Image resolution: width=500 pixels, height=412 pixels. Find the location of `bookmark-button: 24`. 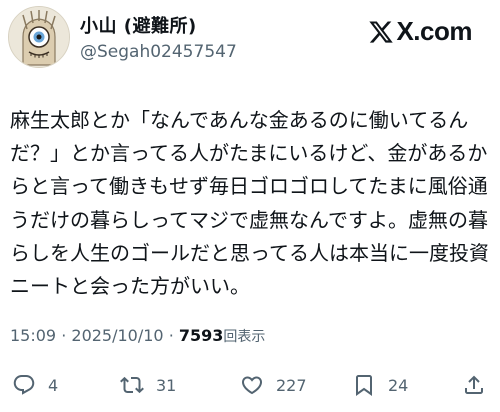

bookmark-button: 24 is located at coordinates (380, 385).